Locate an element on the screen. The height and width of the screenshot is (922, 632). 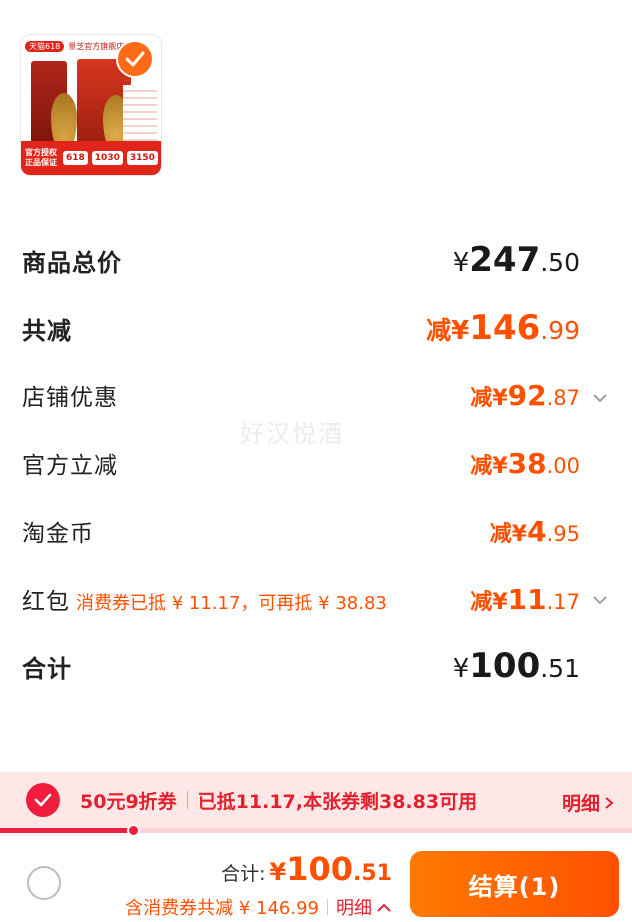
amount-decimal: .99 is located at coordinates (560, 330).